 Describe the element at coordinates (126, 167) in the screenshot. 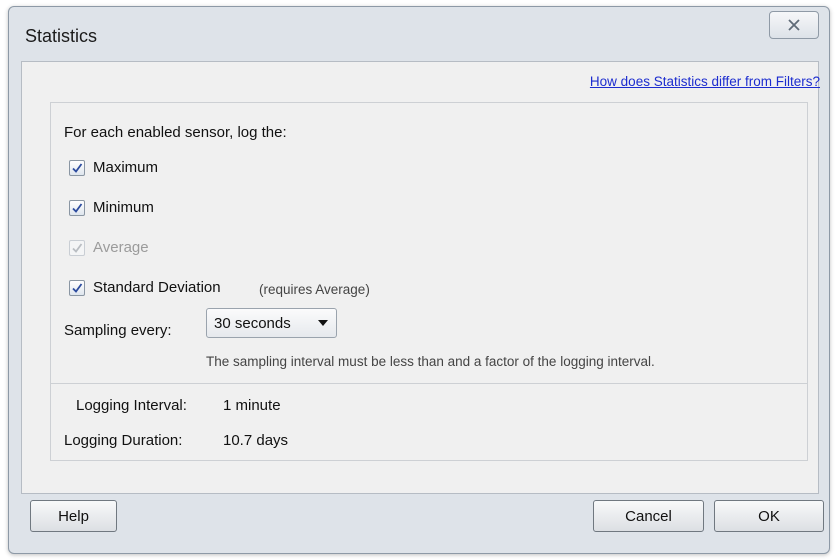

I see `maximum-label: Maximum` at that location.